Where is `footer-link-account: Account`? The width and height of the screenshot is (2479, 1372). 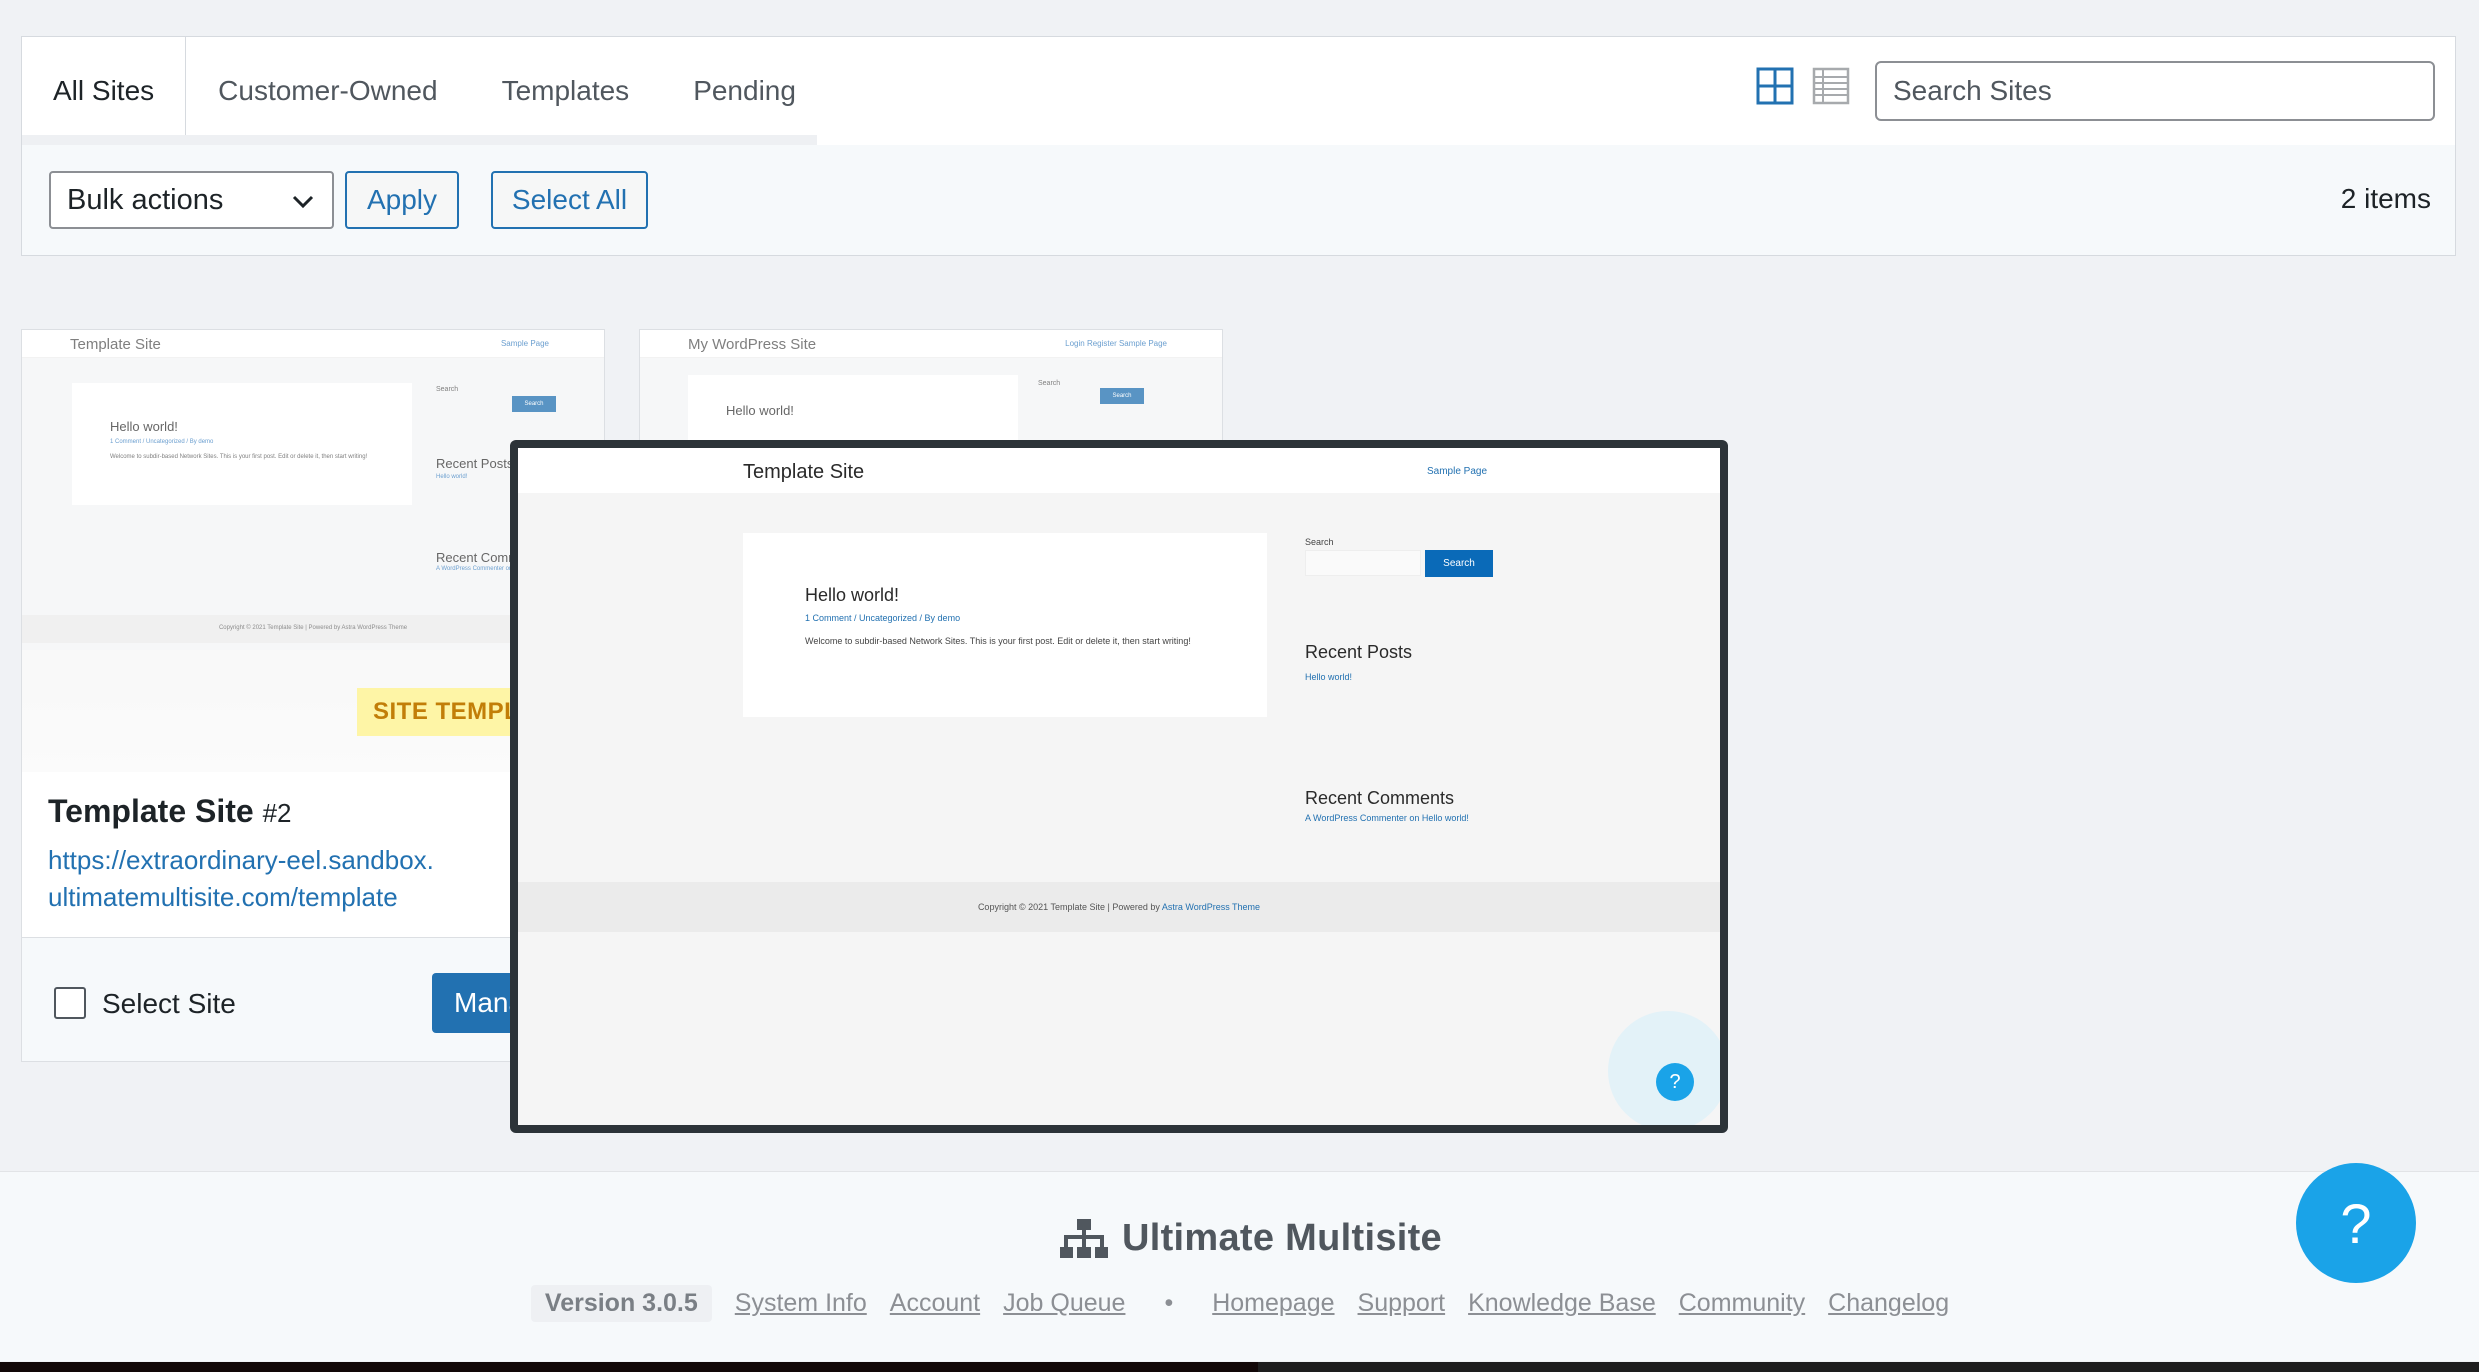 footer-link-account: Account is located at coordinates (935, 1303).